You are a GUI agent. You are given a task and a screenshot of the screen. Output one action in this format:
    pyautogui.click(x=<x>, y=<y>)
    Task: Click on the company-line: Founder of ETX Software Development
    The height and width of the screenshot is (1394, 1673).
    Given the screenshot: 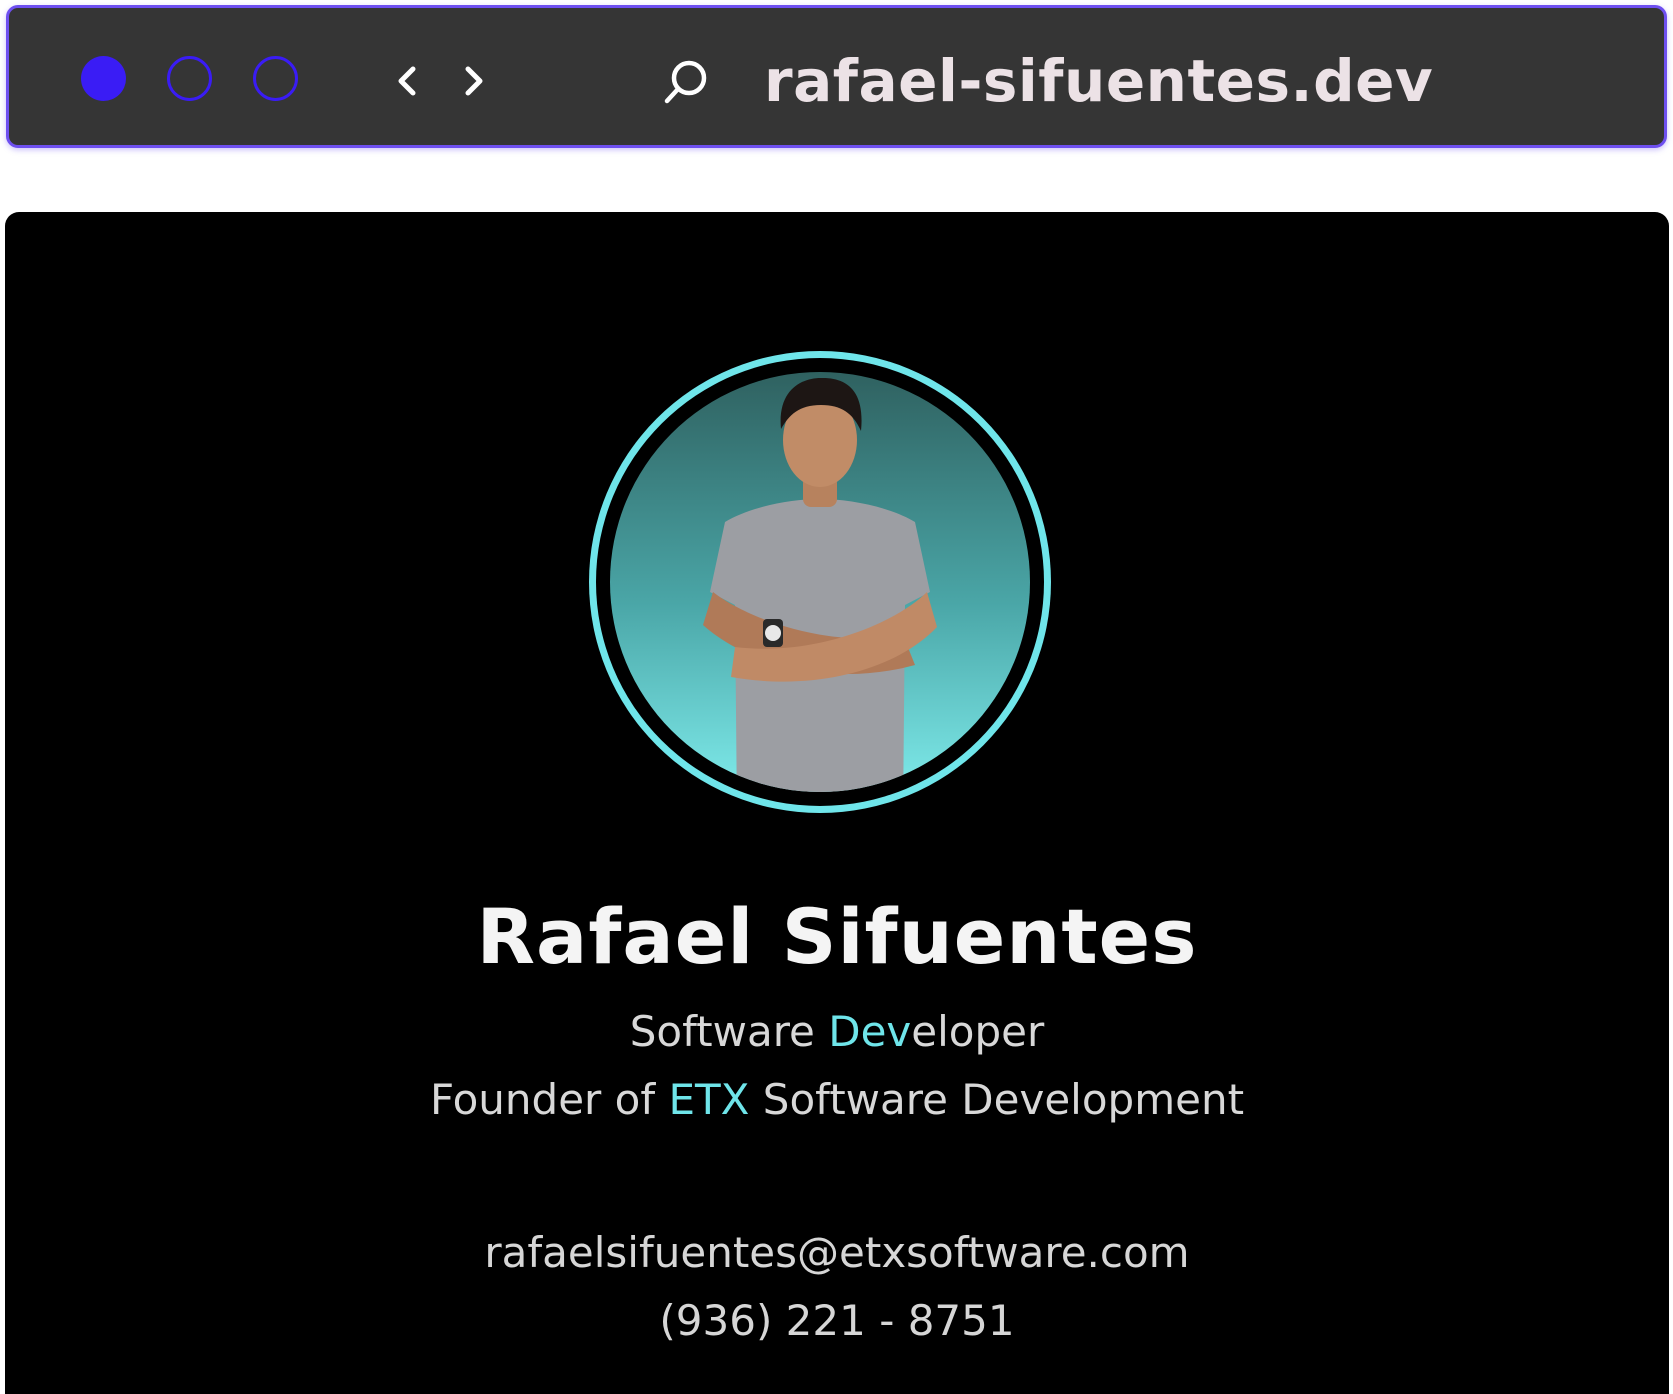 What is the action you would take?
    pyautogui.click(x=837, y=1100)
    